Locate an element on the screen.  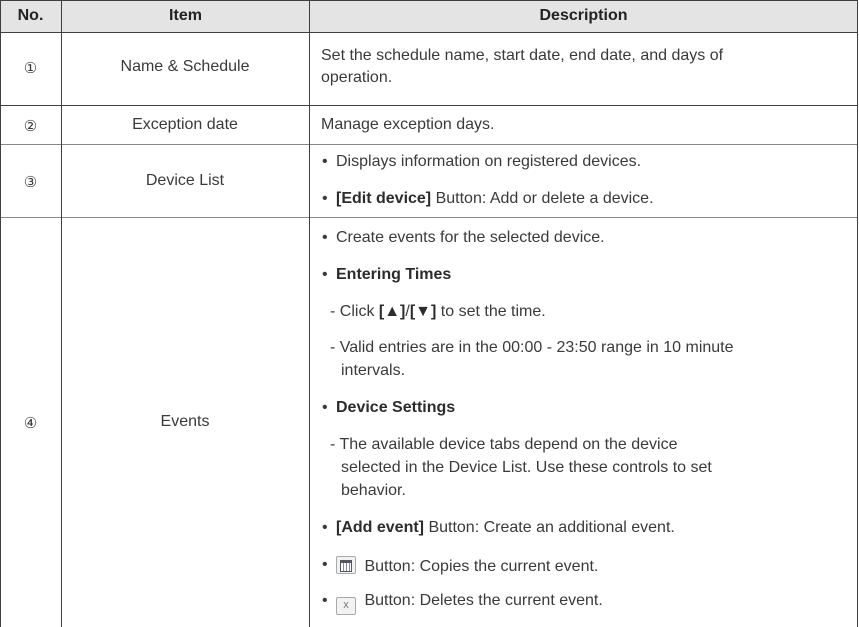
bullet-text: Button: Copies the current event. is located at coordinates (467, 566).